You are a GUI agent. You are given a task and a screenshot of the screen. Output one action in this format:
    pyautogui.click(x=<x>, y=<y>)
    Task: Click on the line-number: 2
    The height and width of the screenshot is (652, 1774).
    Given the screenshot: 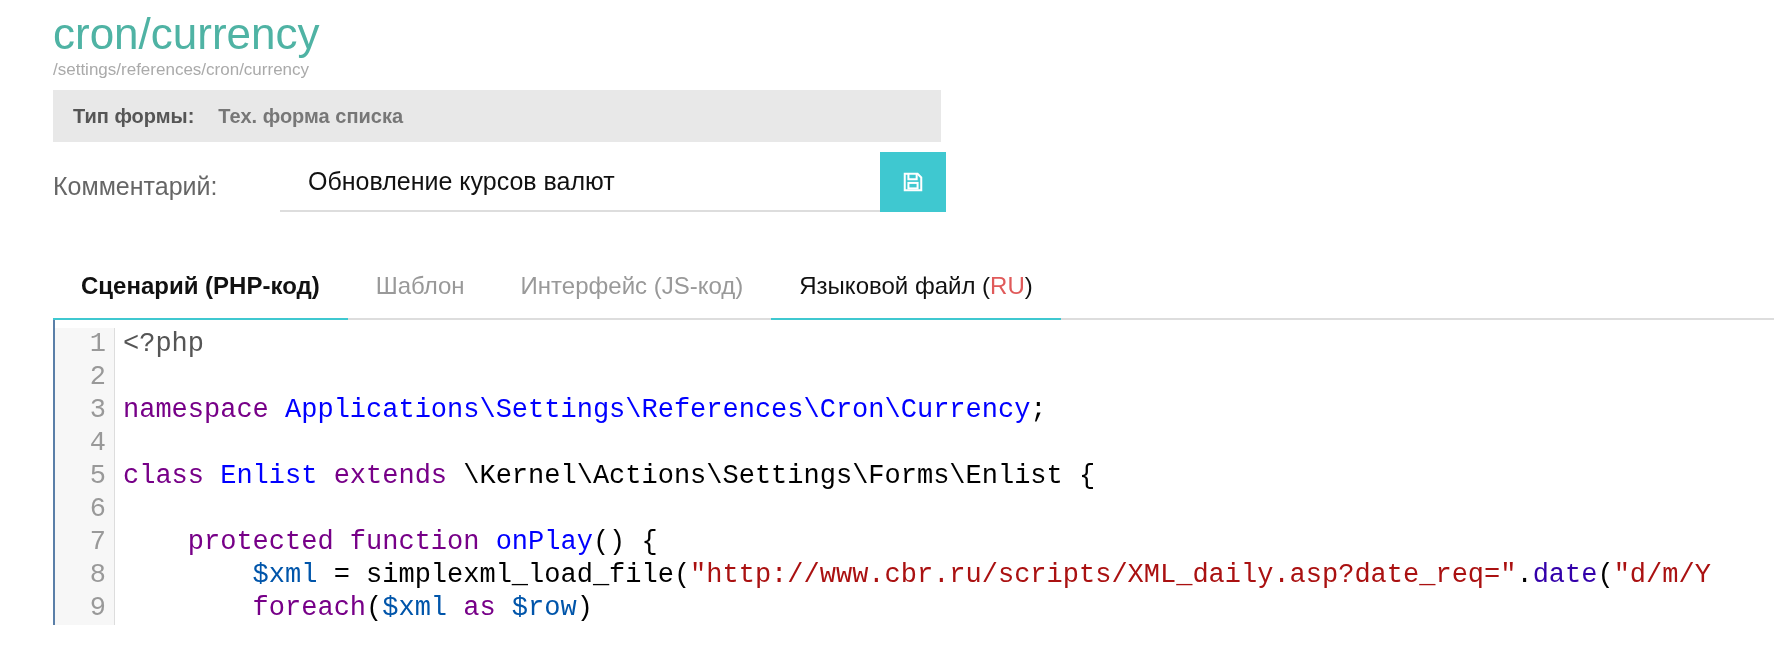 What is the action you would take?
    pyautogui.click(x=97, y=377)
    